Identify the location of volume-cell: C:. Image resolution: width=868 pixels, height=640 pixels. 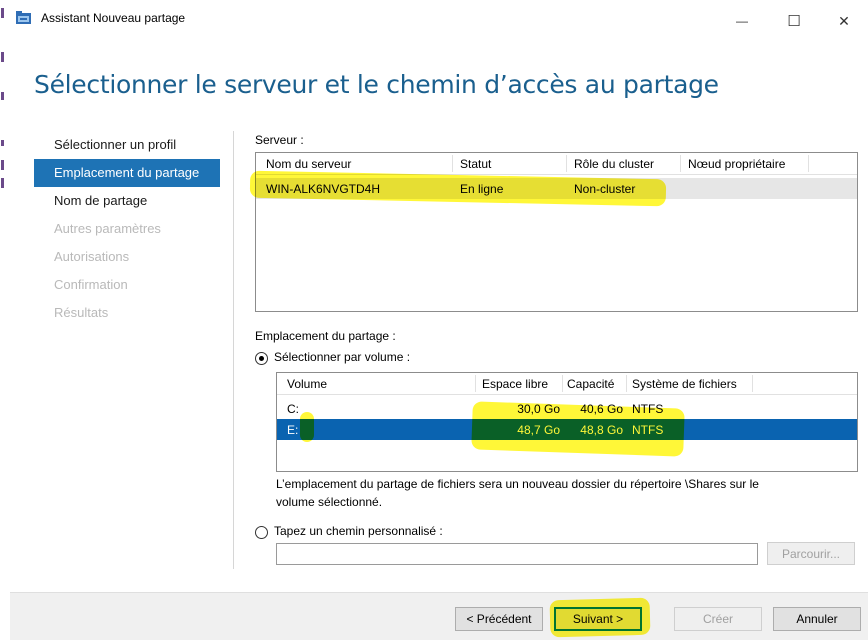
(293, 409).